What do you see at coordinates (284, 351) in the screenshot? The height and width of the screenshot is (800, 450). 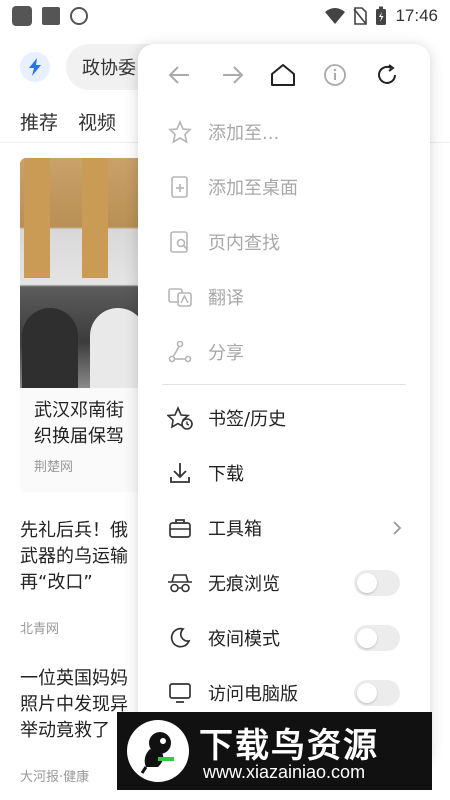 I see `menu-item-share: 分享` at bounding box center [284, 351].